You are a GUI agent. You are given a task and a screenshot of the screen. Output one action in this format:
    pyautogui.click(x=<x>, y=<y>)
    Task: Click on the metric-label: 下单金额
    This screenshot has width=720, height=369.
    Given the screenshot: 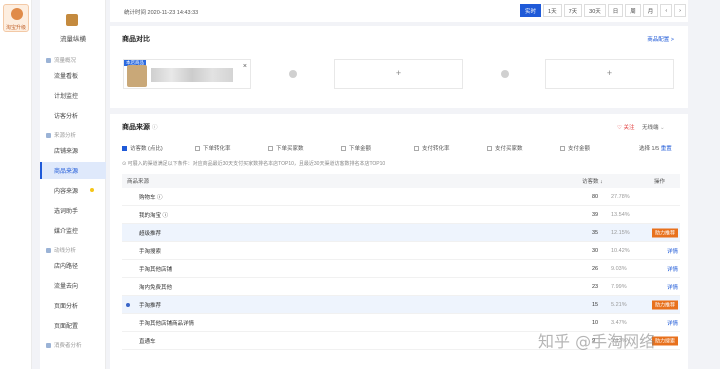 What is the action you would take?
    pyautogui.click(x=360, y=149)
    